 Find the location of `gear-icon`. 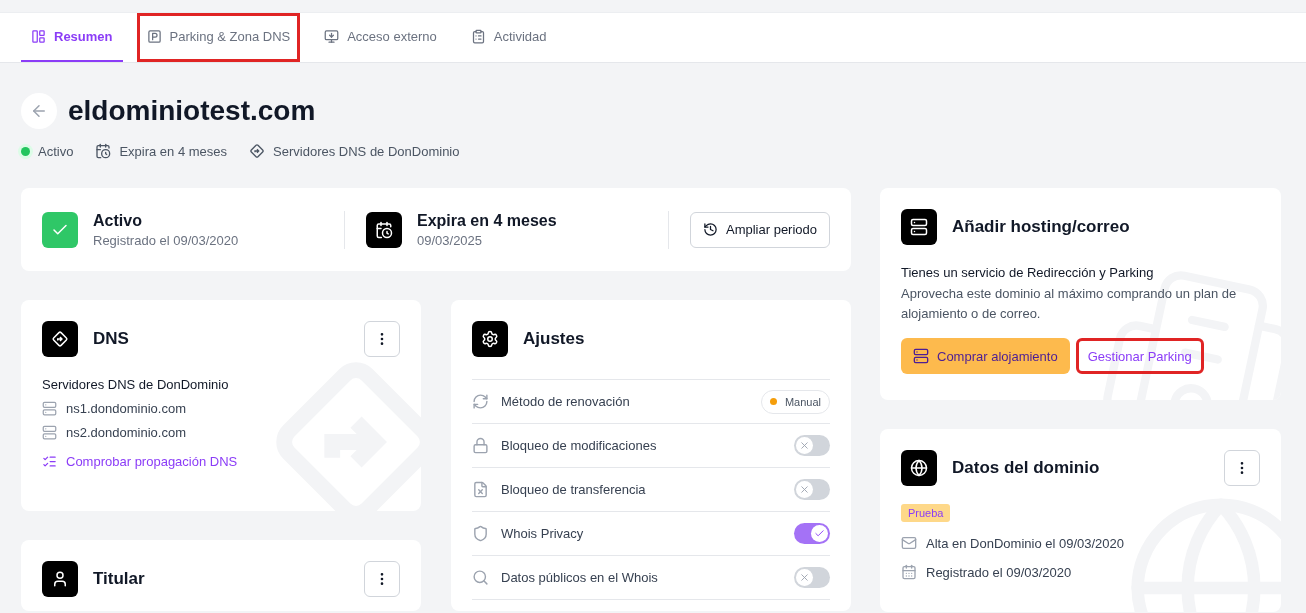

gear-icon is located at coordinates (490, 339).